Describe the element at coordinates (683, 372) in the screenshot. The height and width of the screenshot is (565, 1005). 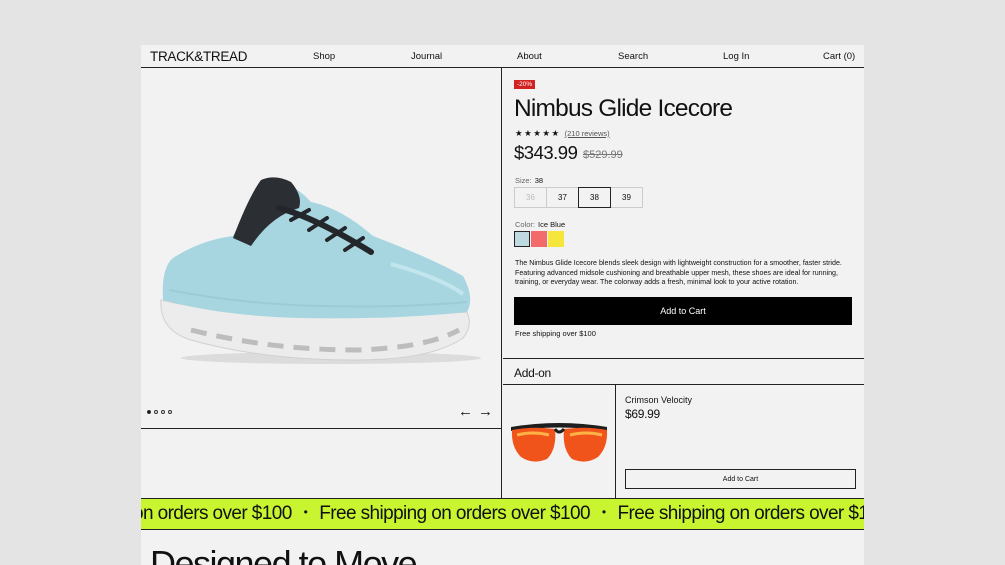
I see `addon-heading: Add-on` at that location.